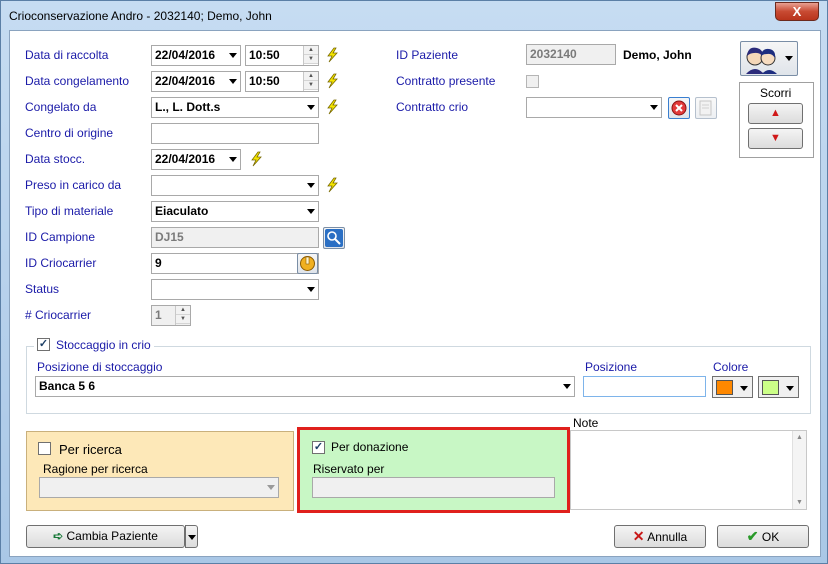 Image resolution: width=828 pixels, height=564 pixels. What do you see at coordinates (185, 159) in the screenshot?
I see `data-stocc-date: 22/04/2016` at bounding box center [185, 159].